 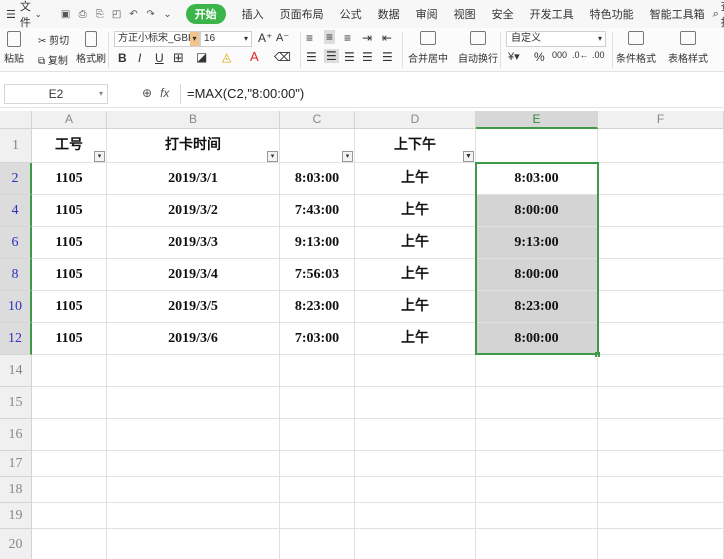 What do you see at coordinates (16, 464) in the screenshot?
I see `row-header: 17` at bounding box center [16, 464].